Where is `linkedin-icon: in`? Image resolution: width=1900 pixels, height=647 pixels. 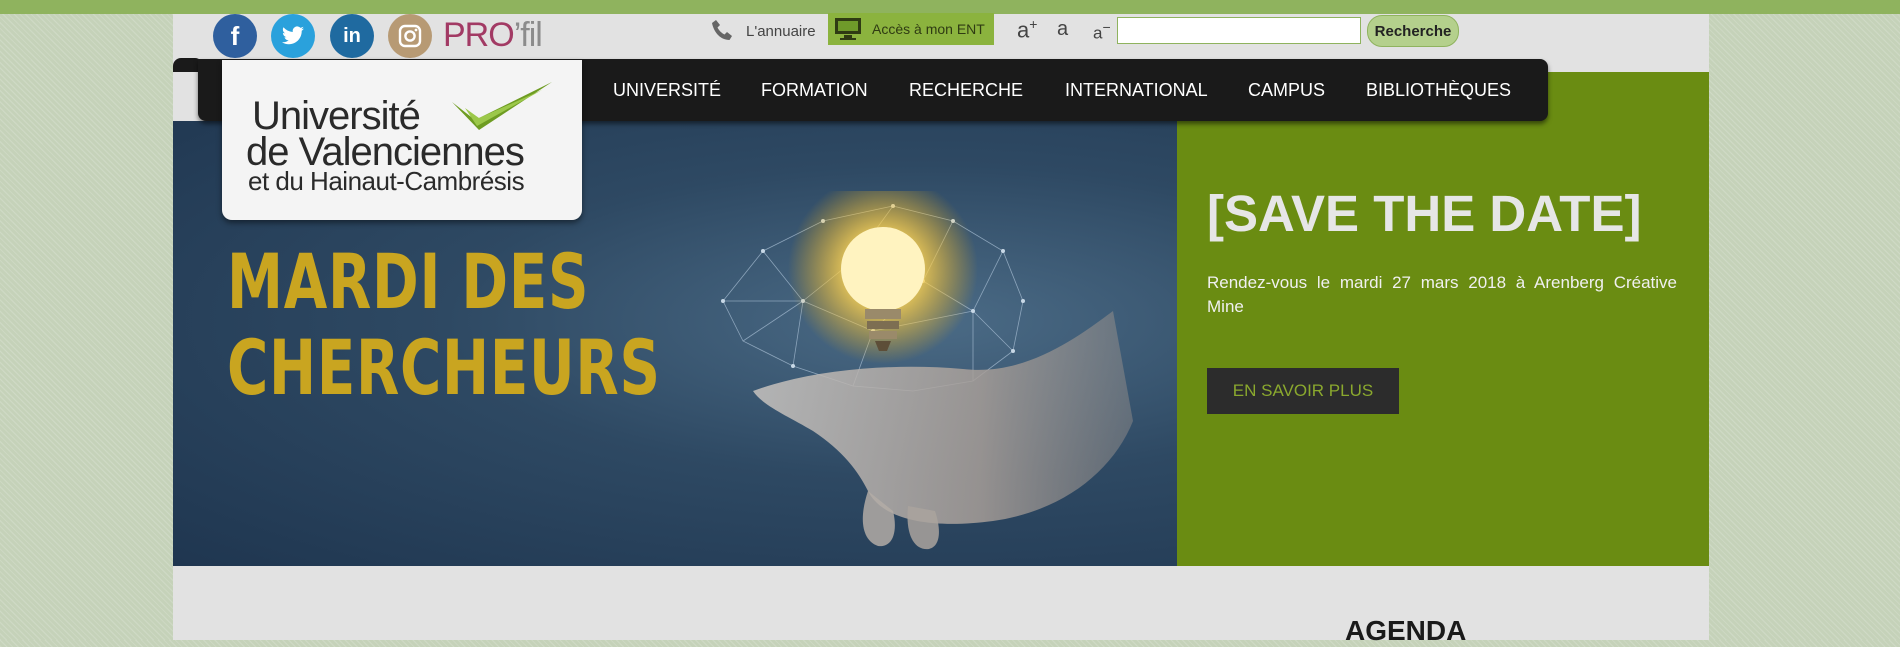
linkedin-icon: in is located at coordinates (352, 36).